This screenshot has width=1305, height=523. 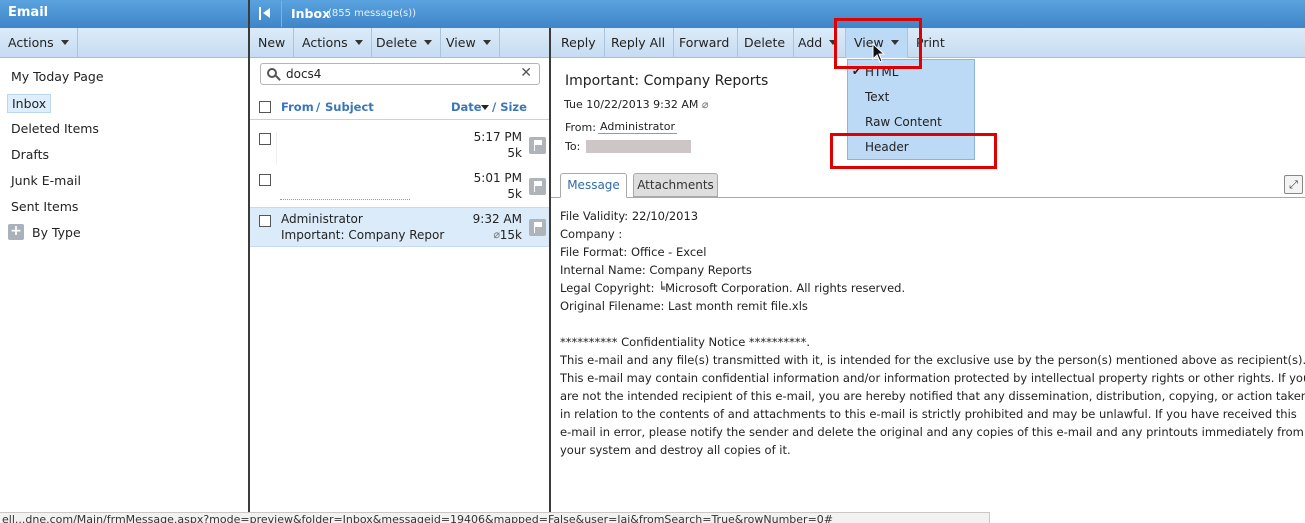 I want to click on message-from: Administrator, so click(x=322, y=219).